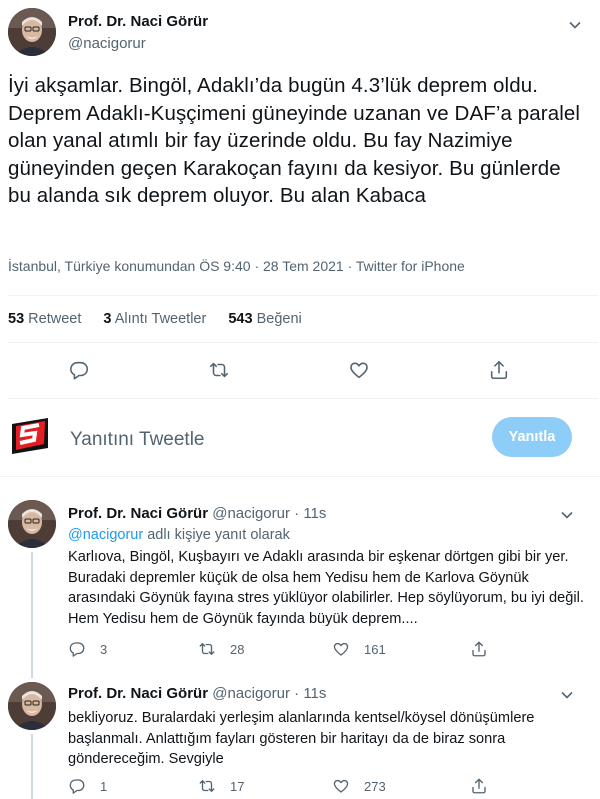 Image resolution: width=600 pixels, height=799 pixels. What do you see at coordinates (44, 319) in the screenshot?
I see `retweet-stat: 53 Retweet` at bounding box center [44, 319].